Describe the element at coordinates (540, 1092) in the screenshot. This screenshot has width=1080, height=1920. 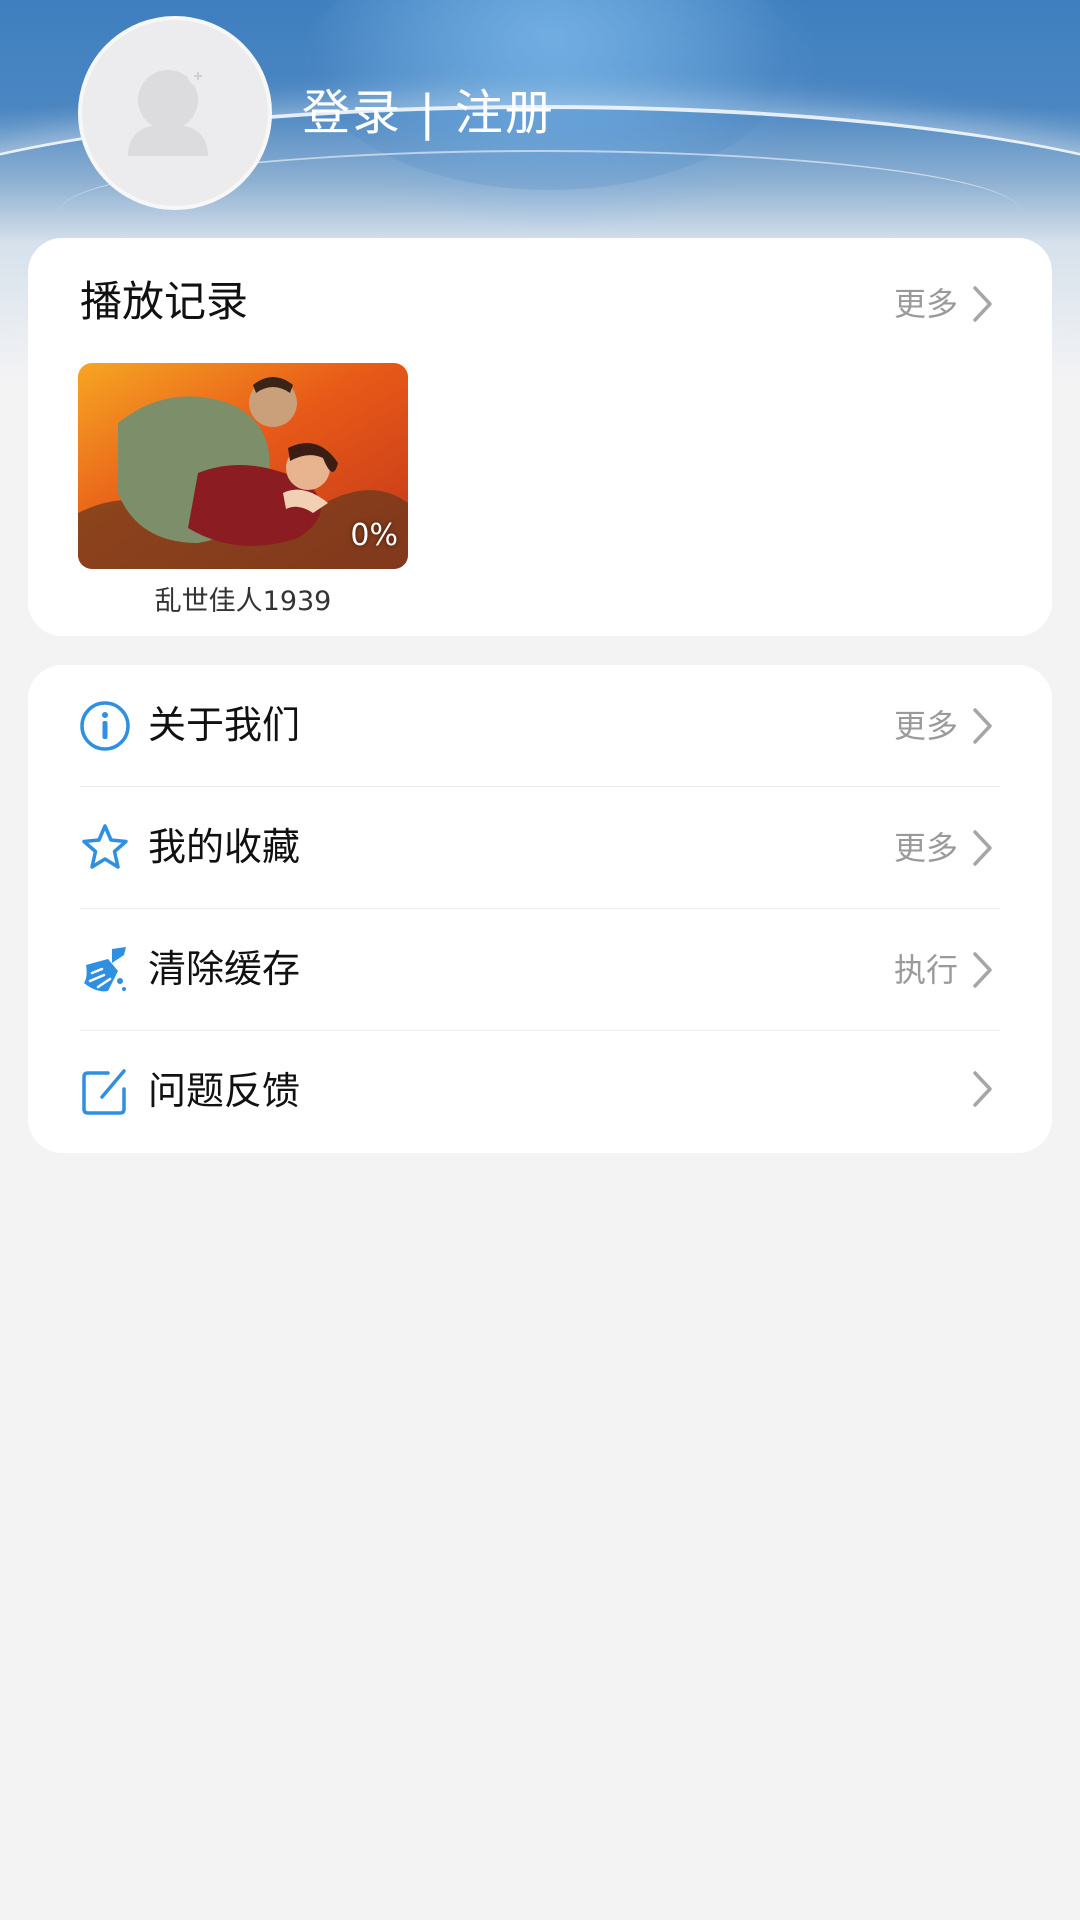
I see `menu-item-feedback: 问题反馈` at that location.